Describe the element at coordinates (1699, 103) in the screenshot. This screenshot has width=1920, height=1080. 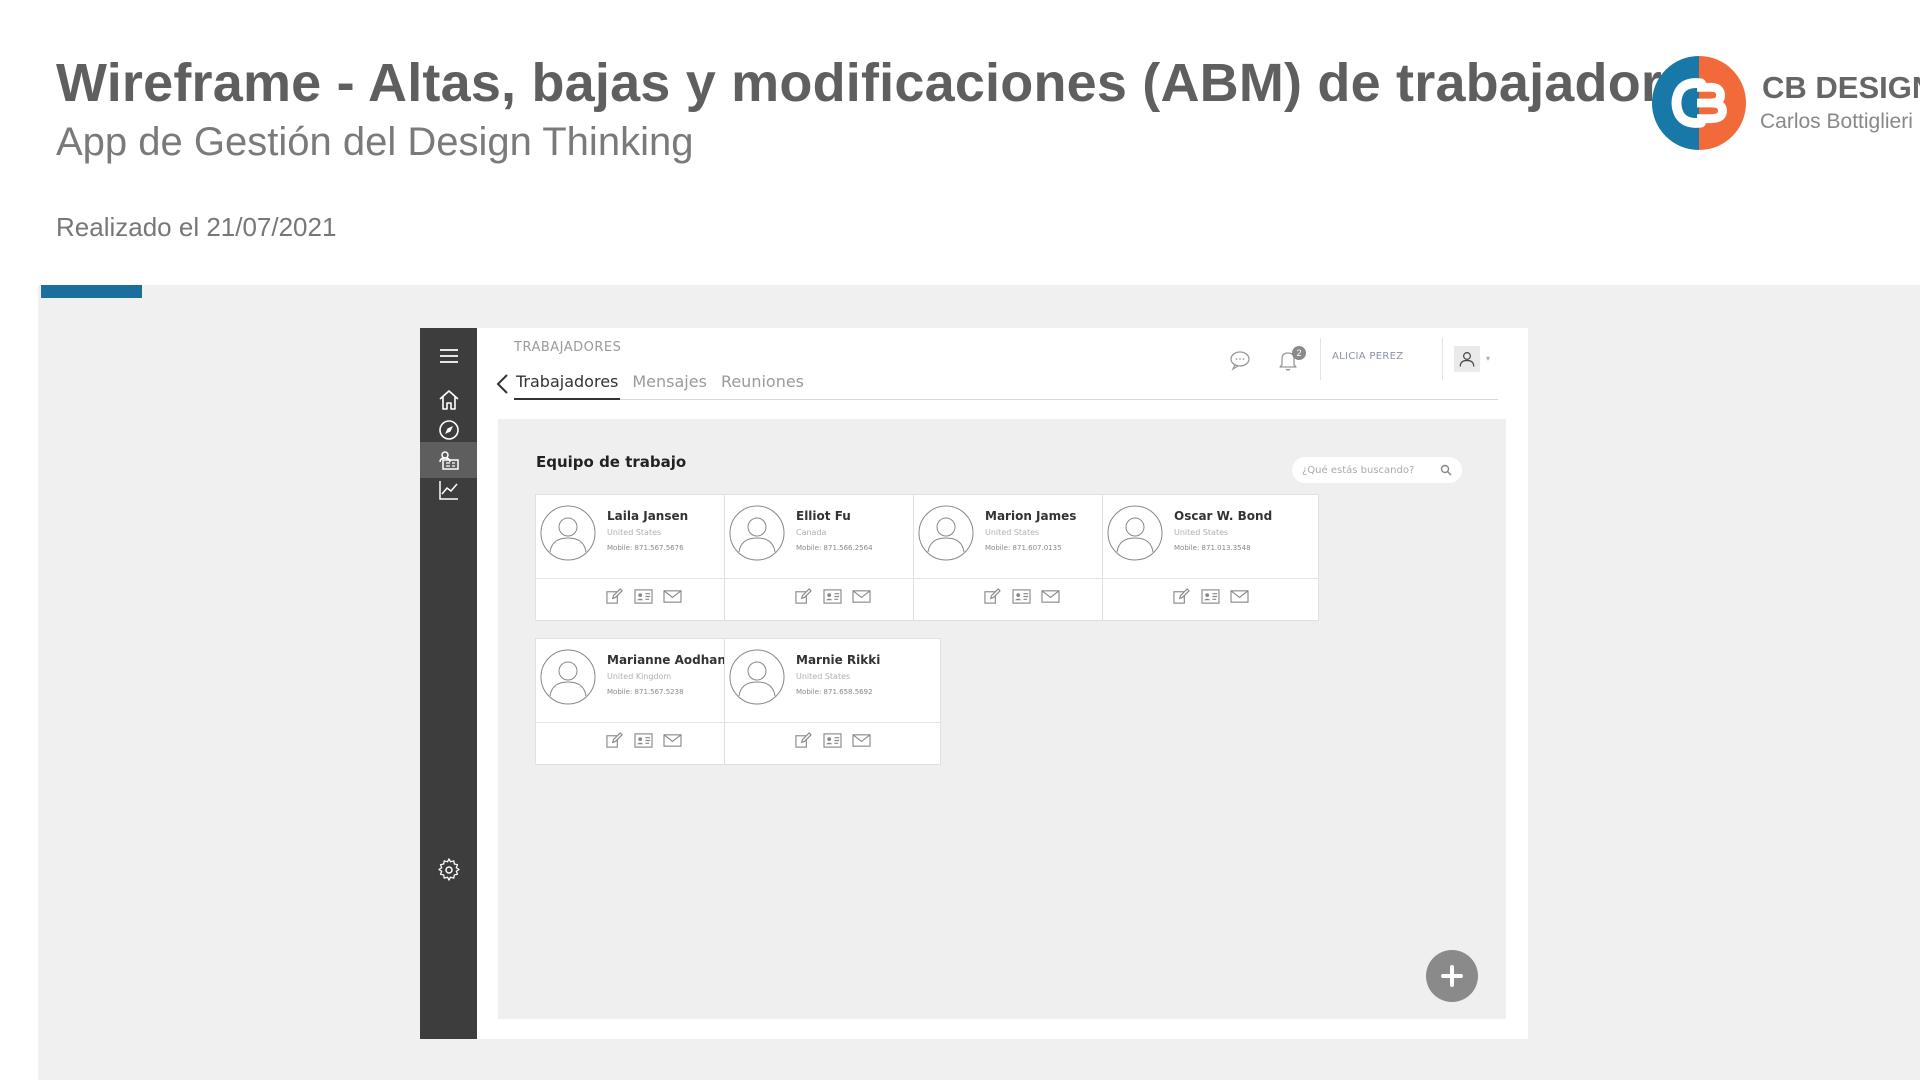
I see `cb-logo-icon` at that location.